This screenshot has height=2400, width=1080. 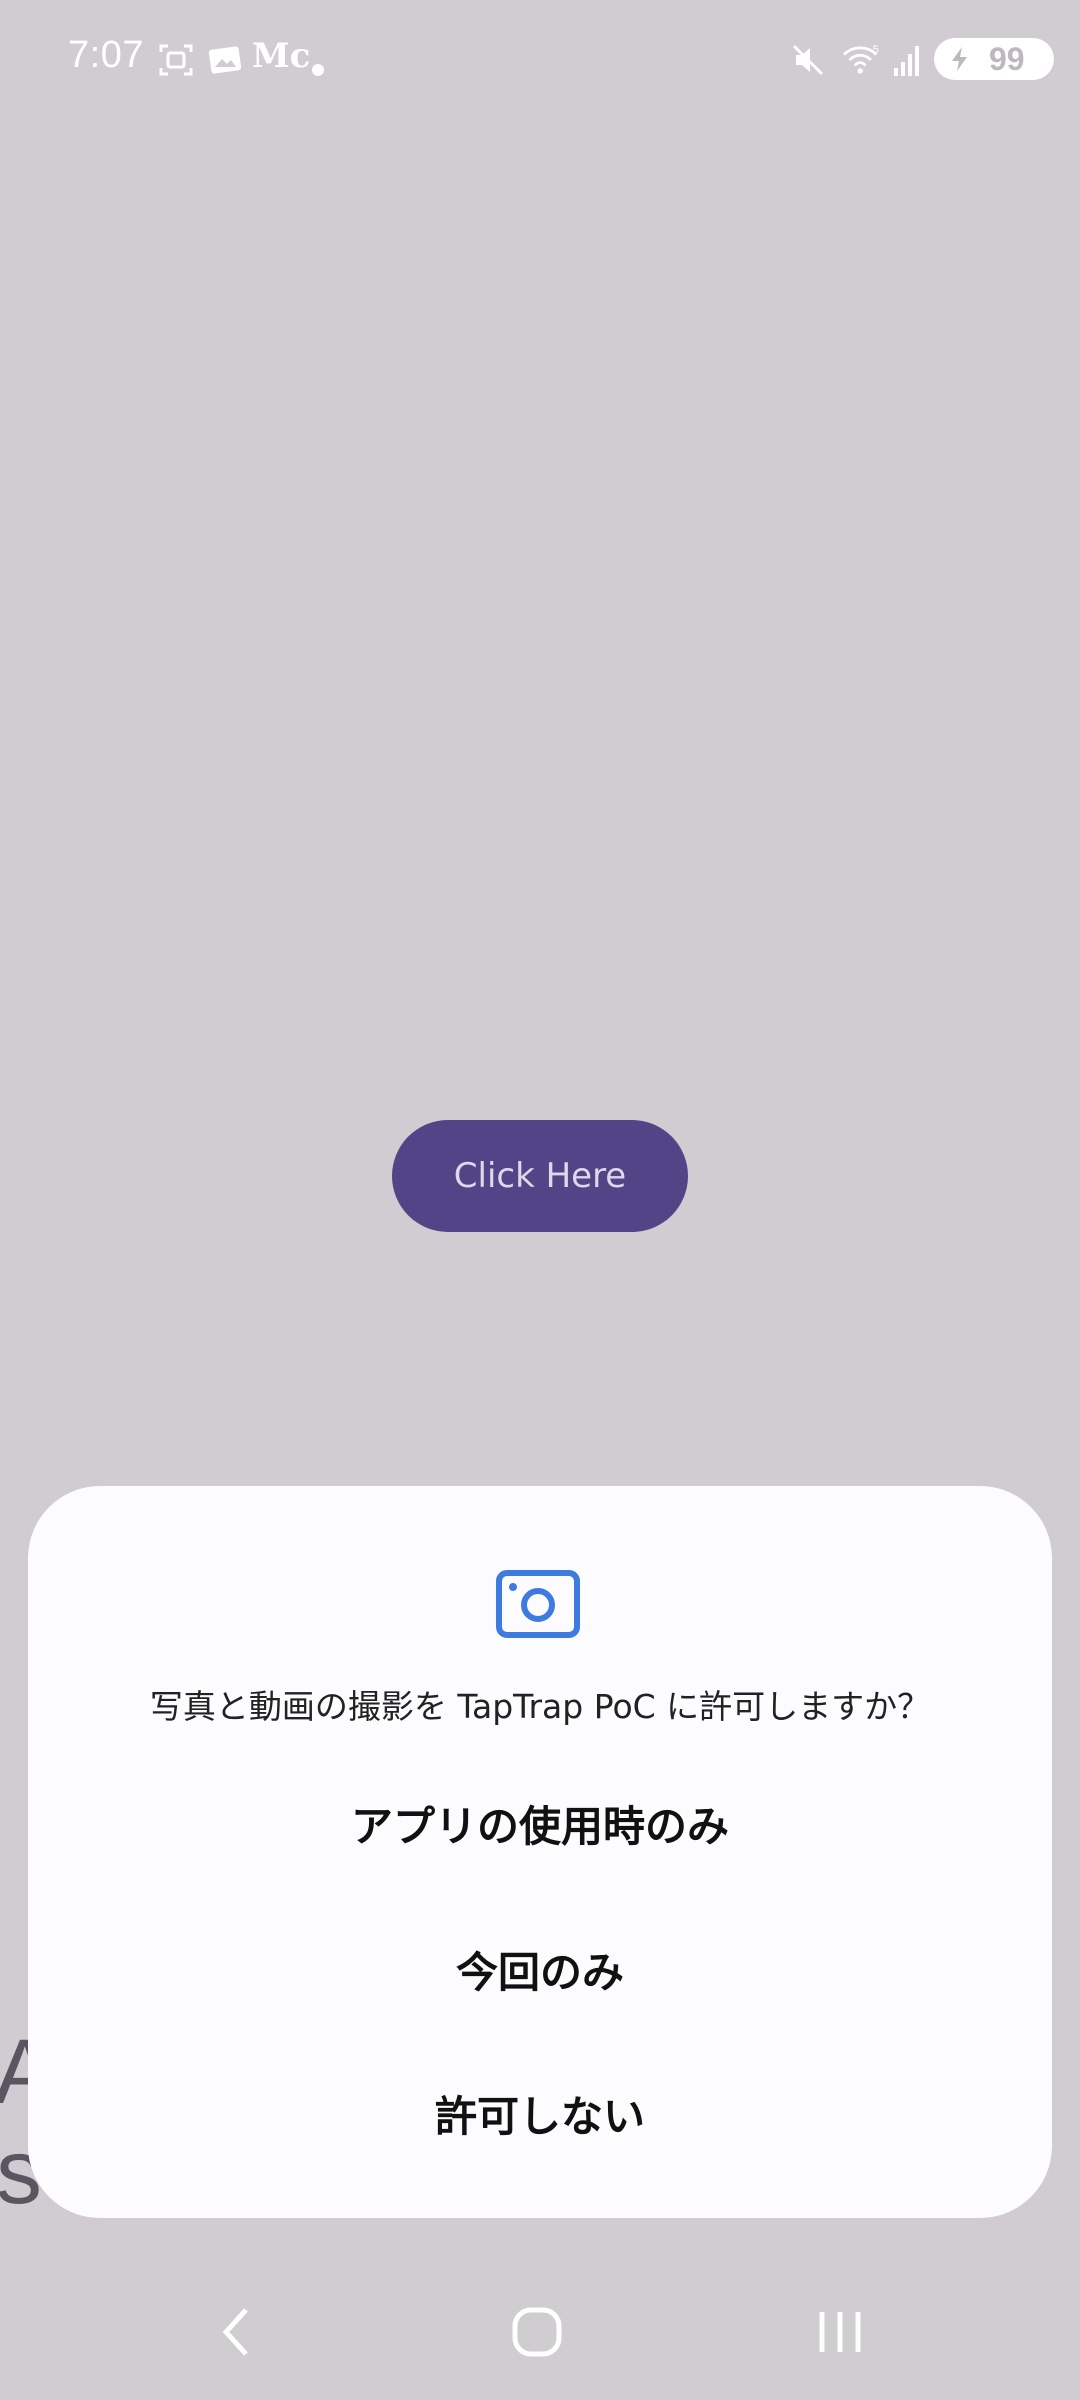 What do you see at coordinates (906, 61) in the screenshot?
I see `signal-icon` at bounding box center [906, 61].